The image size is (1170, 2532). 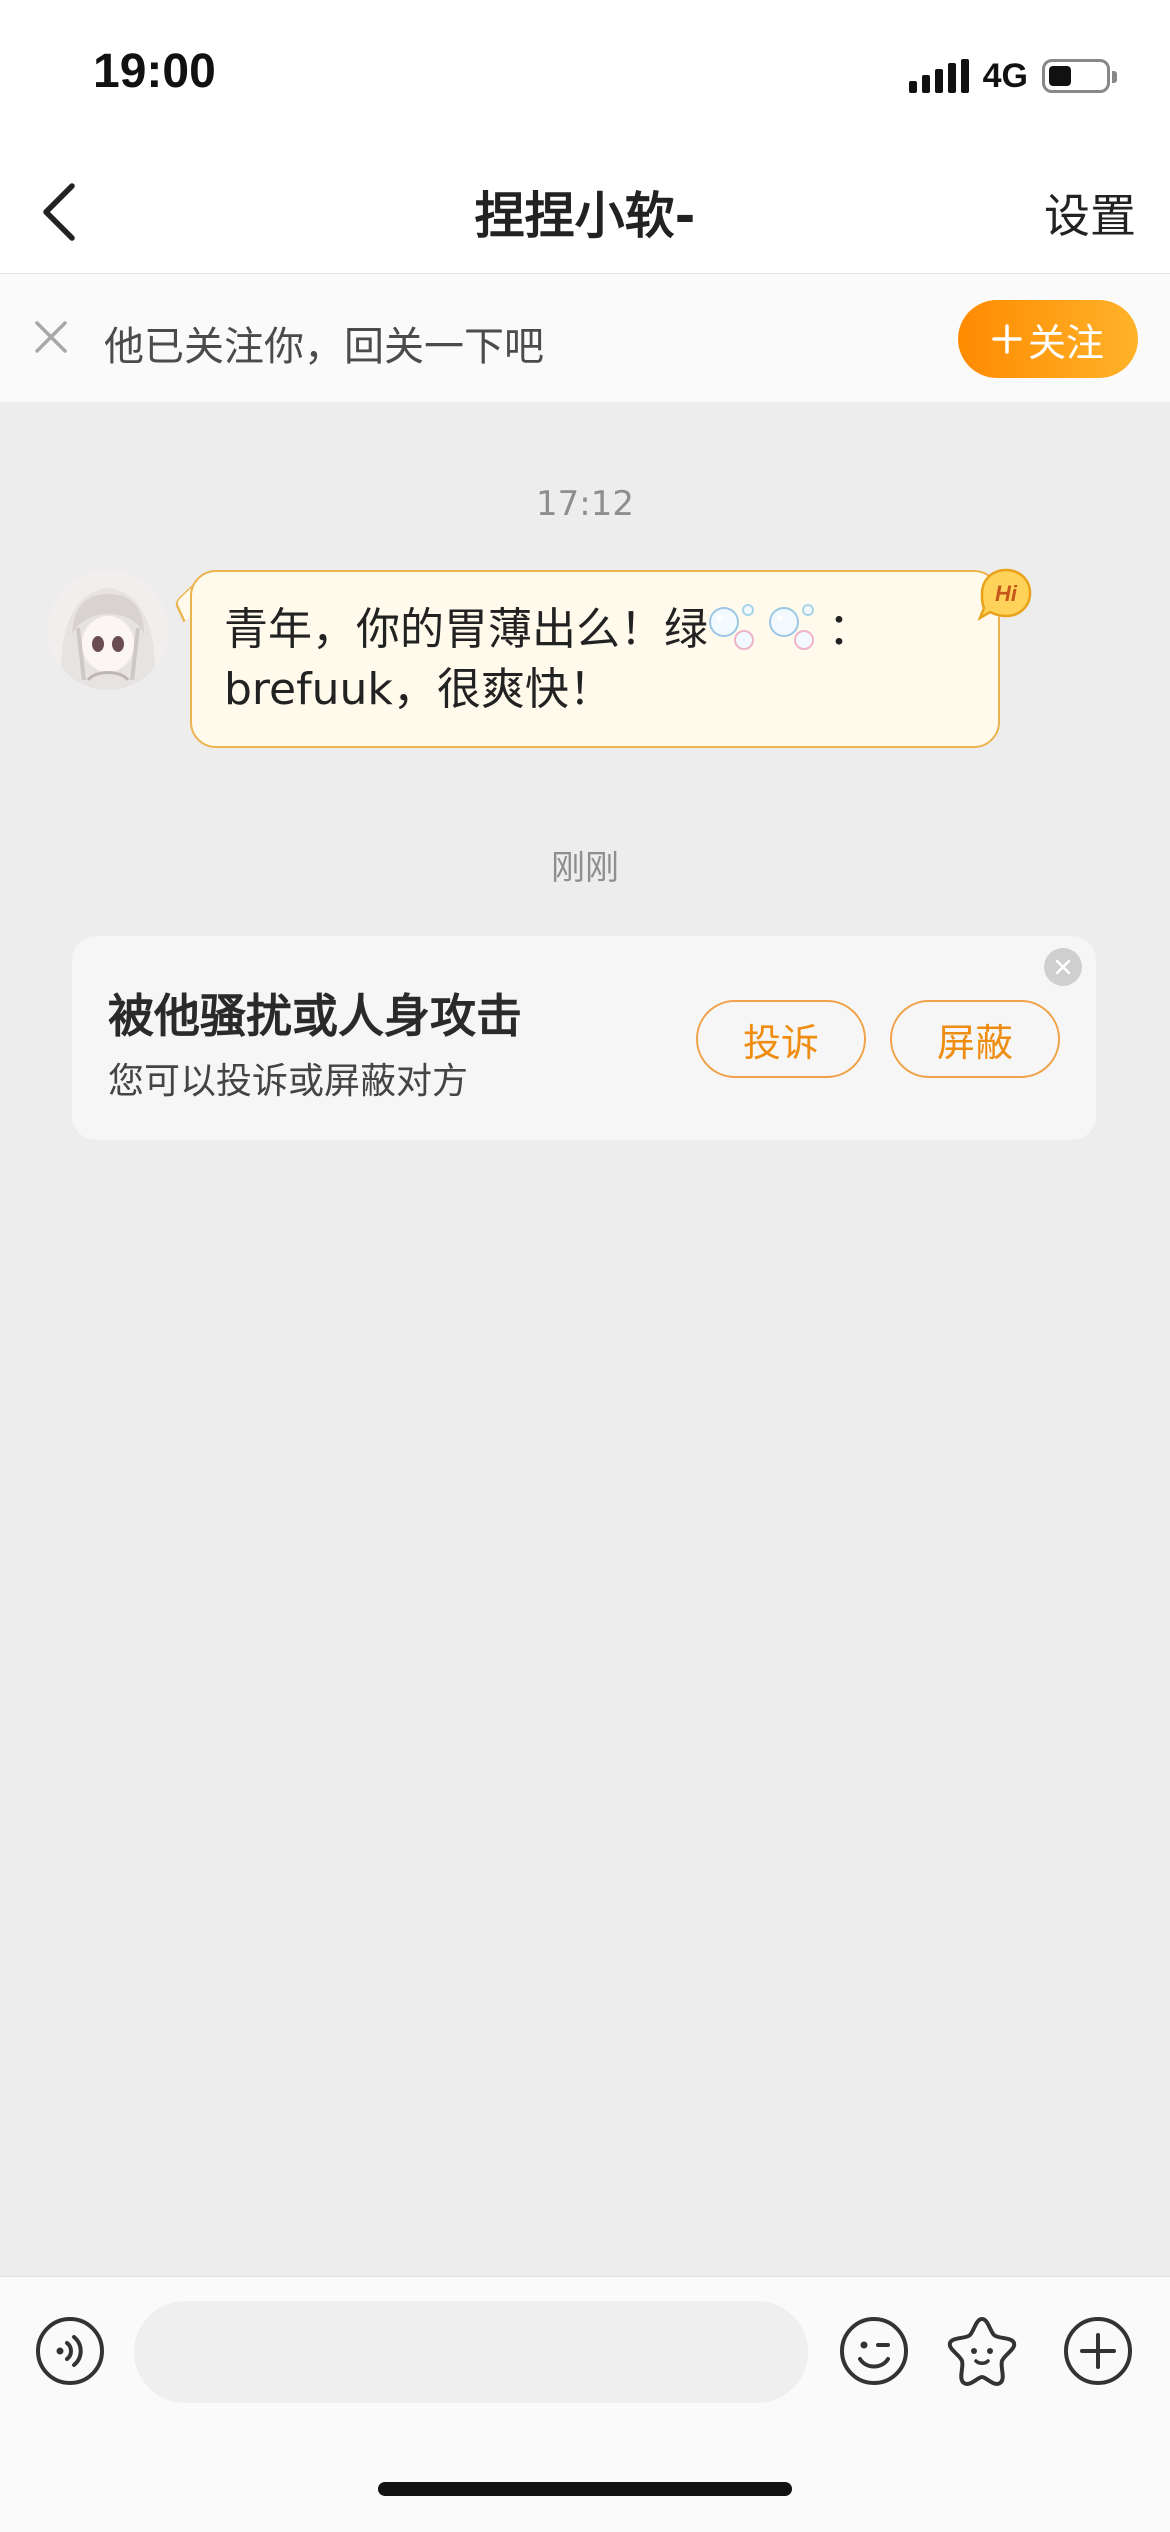 I want to click on voice-button, so click(x=70, y=2351).